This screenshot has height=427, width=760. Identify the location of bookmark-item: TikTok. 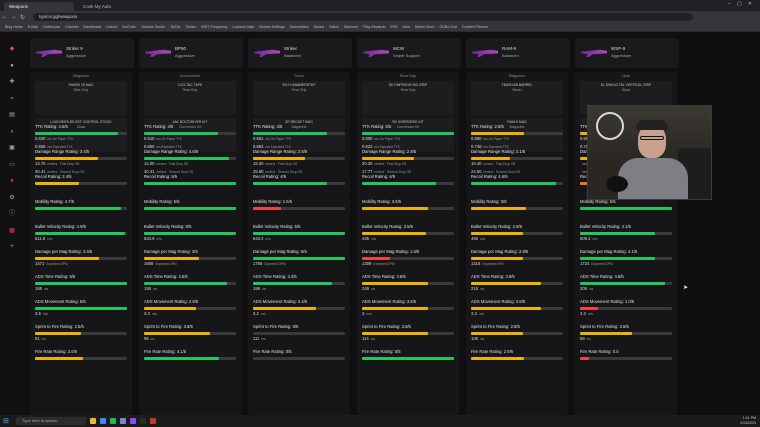
(175, 27).